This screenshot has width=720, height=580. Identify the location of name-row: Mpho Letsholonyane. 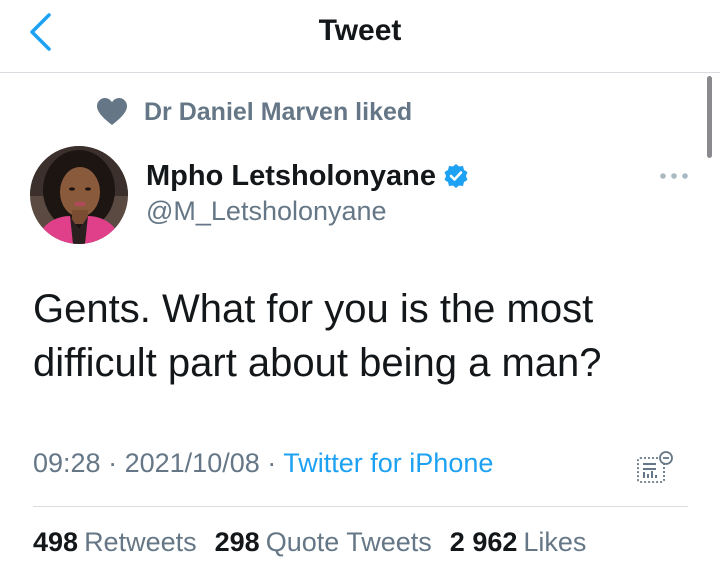
(308, 176).